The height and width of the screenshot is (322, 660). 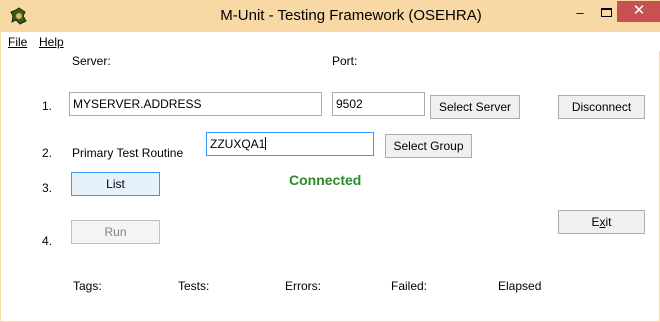 I want to click on menu-help: Help, so click(x=51, y=42).